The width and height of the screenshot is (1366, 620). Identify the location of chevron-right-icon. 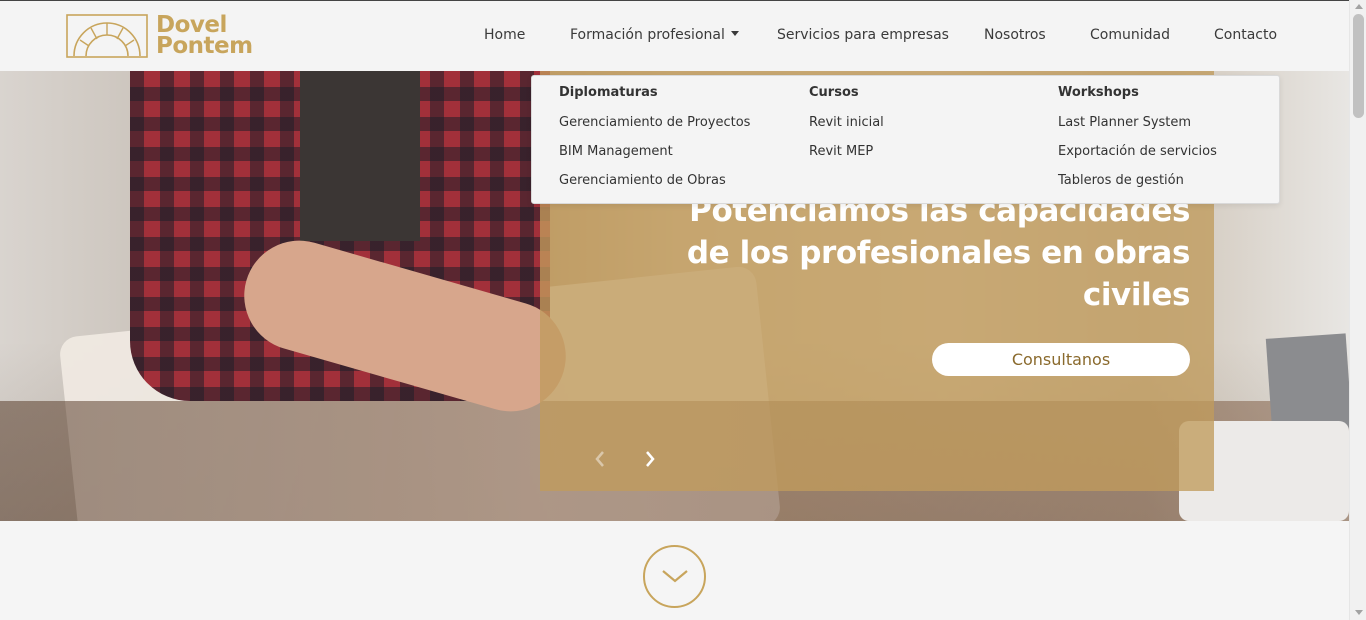
(650, 459).